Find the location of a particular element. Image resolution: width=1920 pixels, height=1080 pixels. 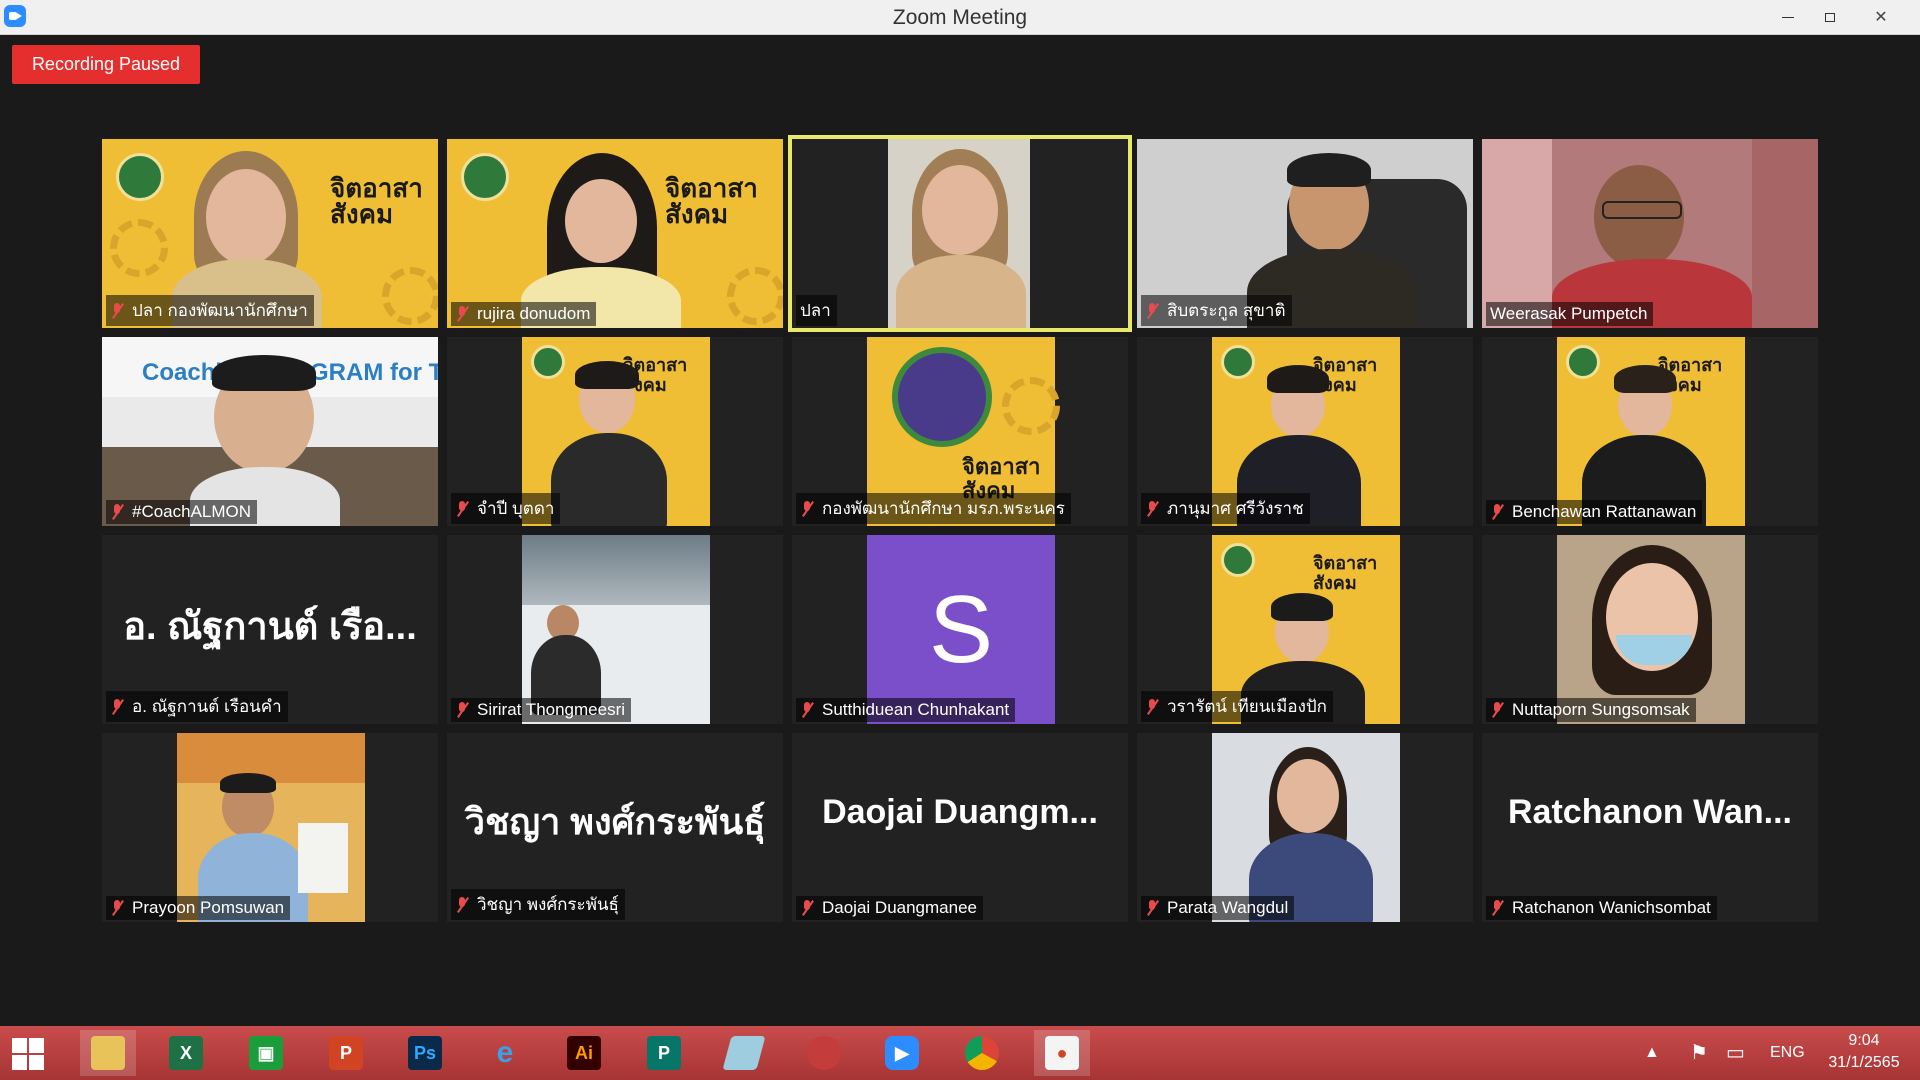

file-explorer-button is located at coordinates (108, 1053).